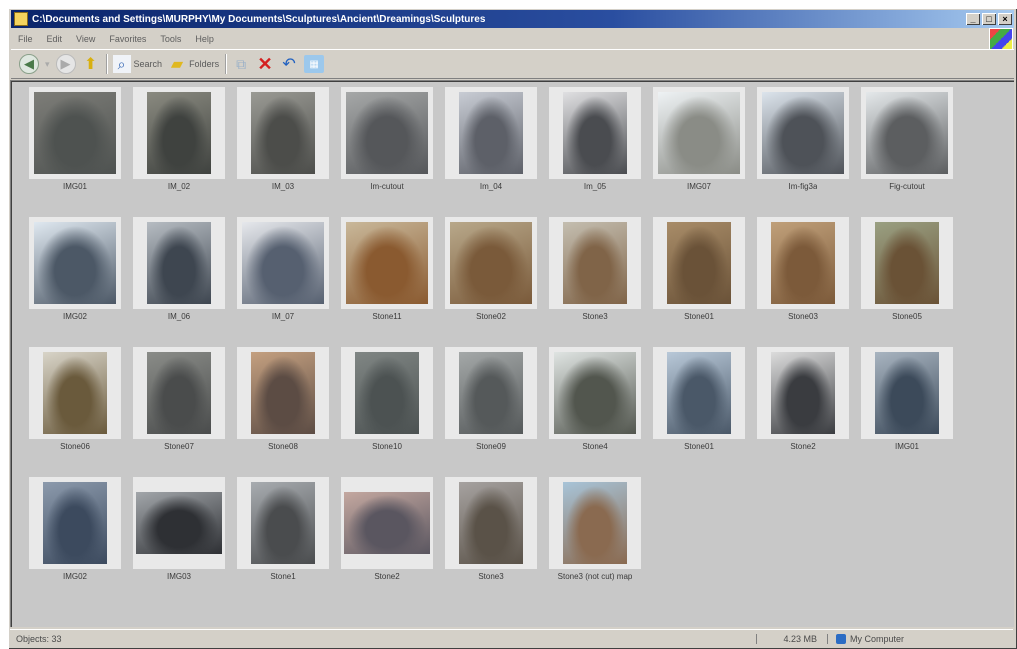  I want to click on thumbnail-item: Stone02, so click(491, 282).